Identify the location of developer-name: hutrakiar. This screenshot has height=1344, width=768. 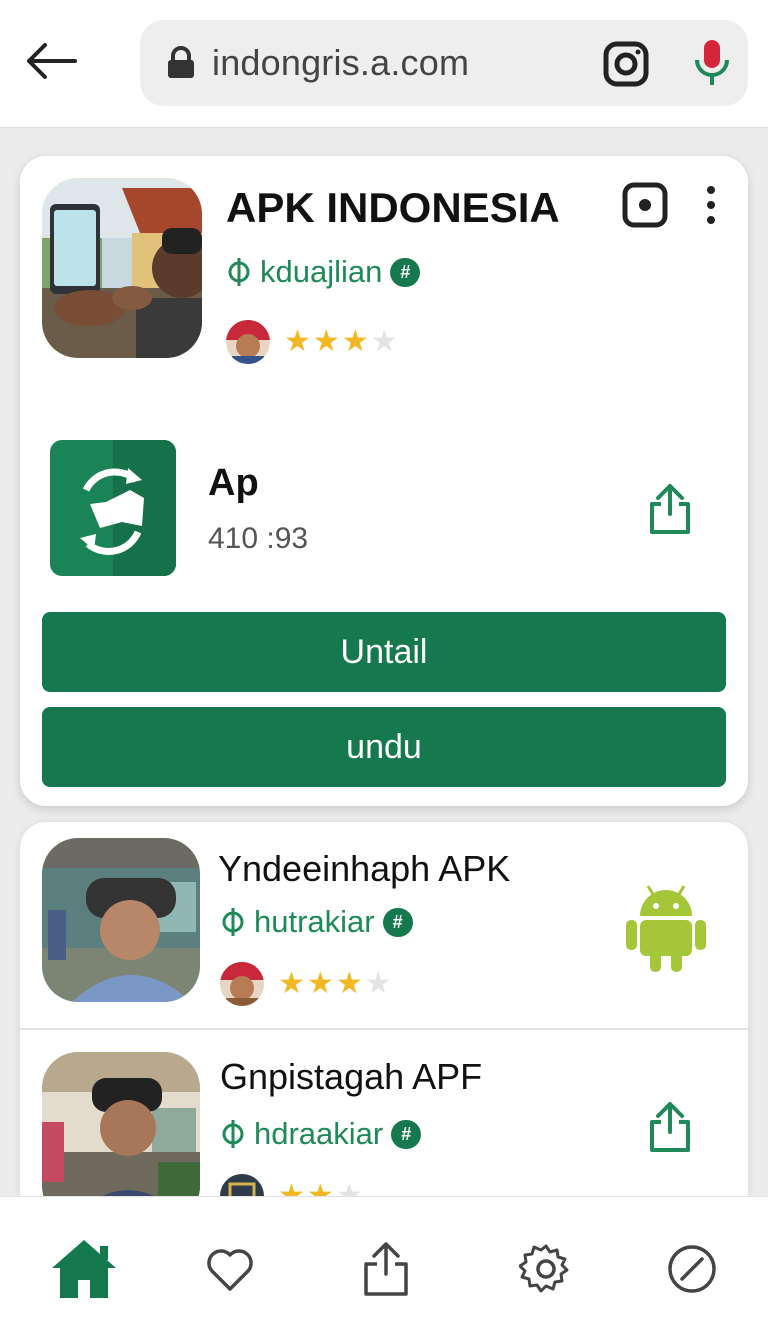
(314, 921).